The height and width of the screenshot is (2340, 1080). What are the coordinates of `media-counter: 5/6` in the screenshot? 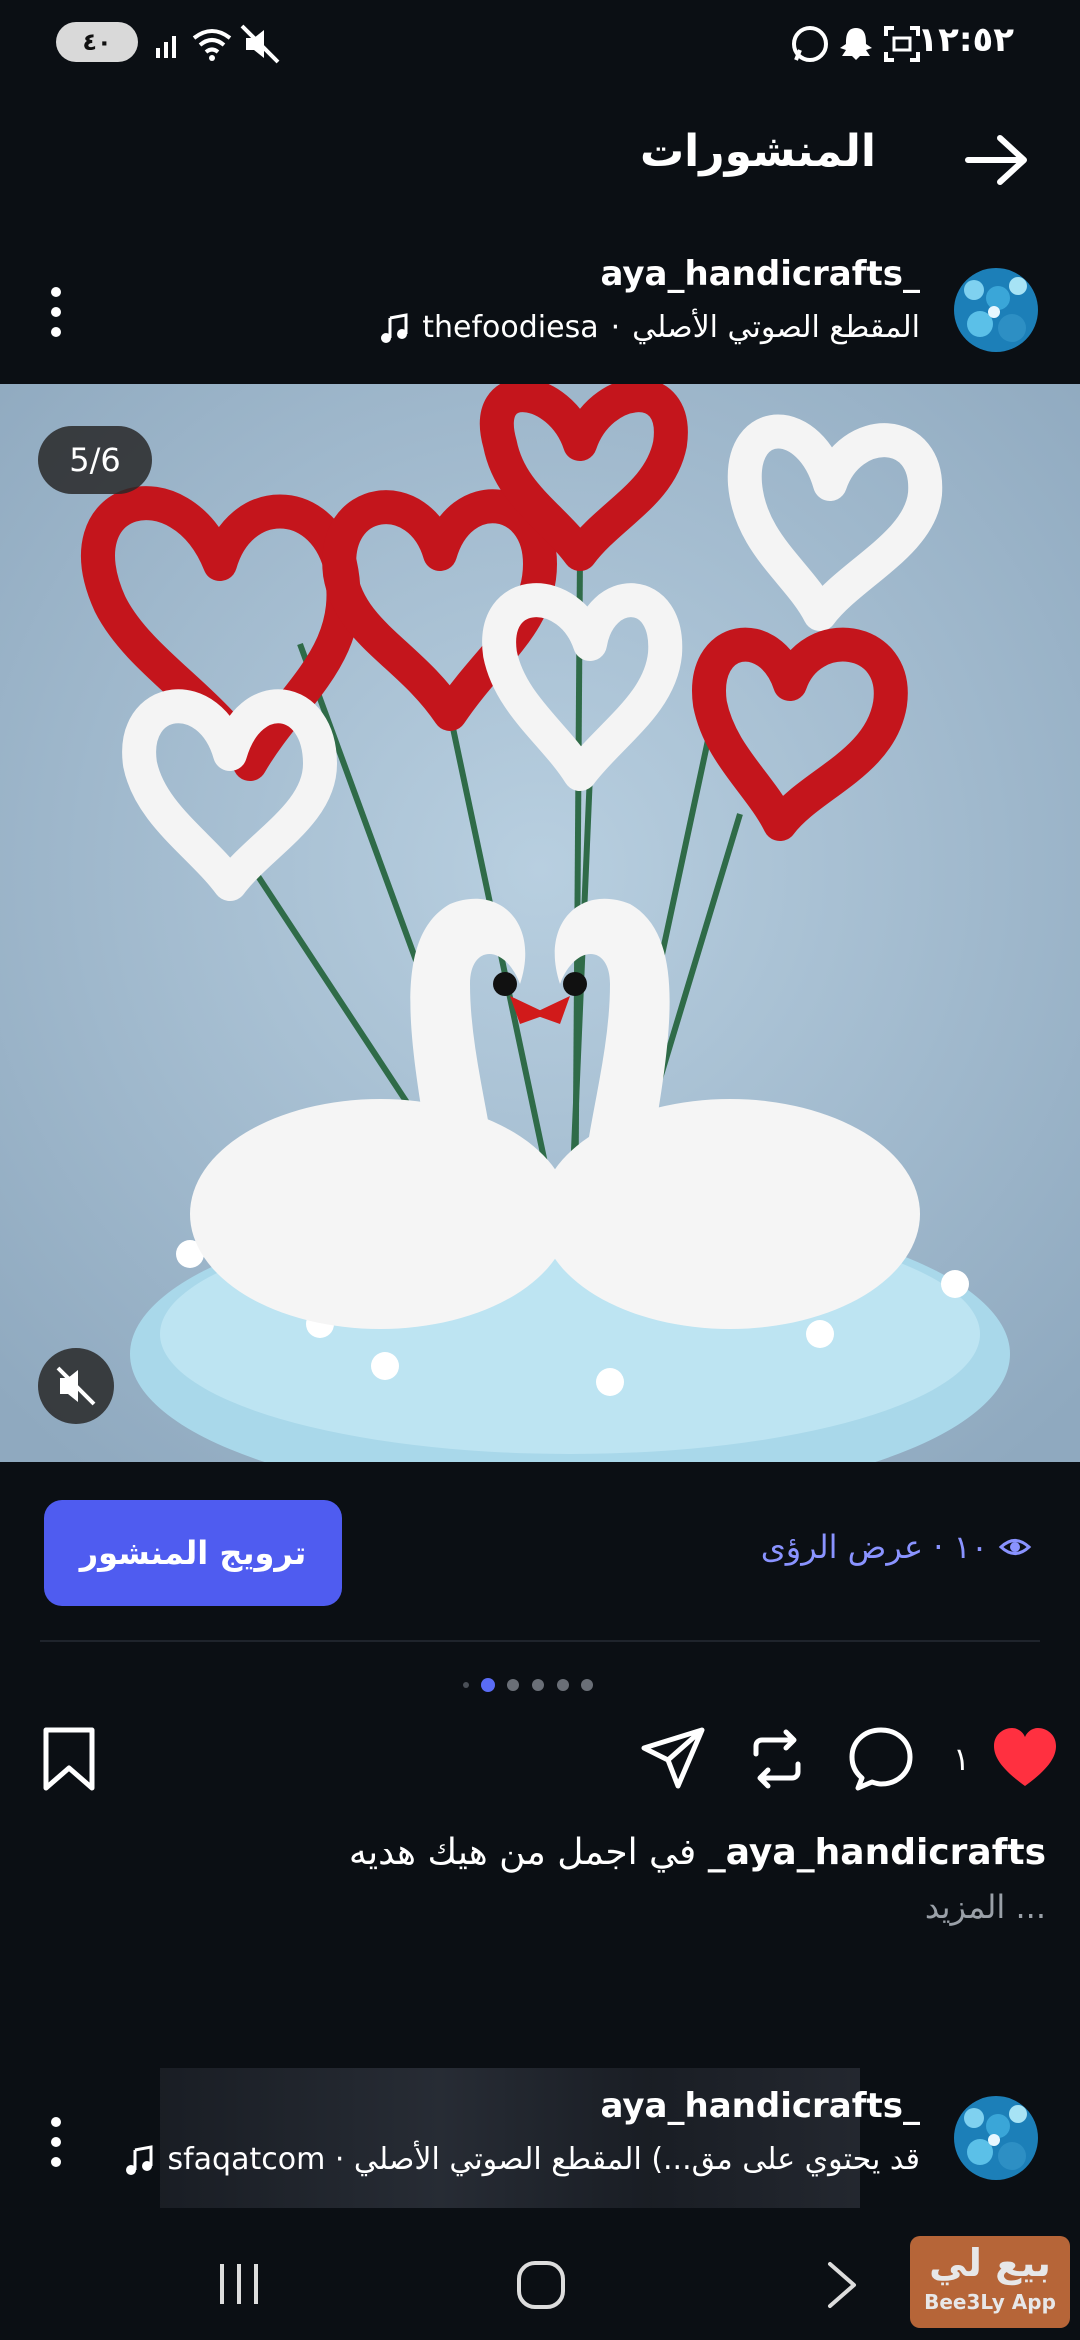 It's located at (95, 460).